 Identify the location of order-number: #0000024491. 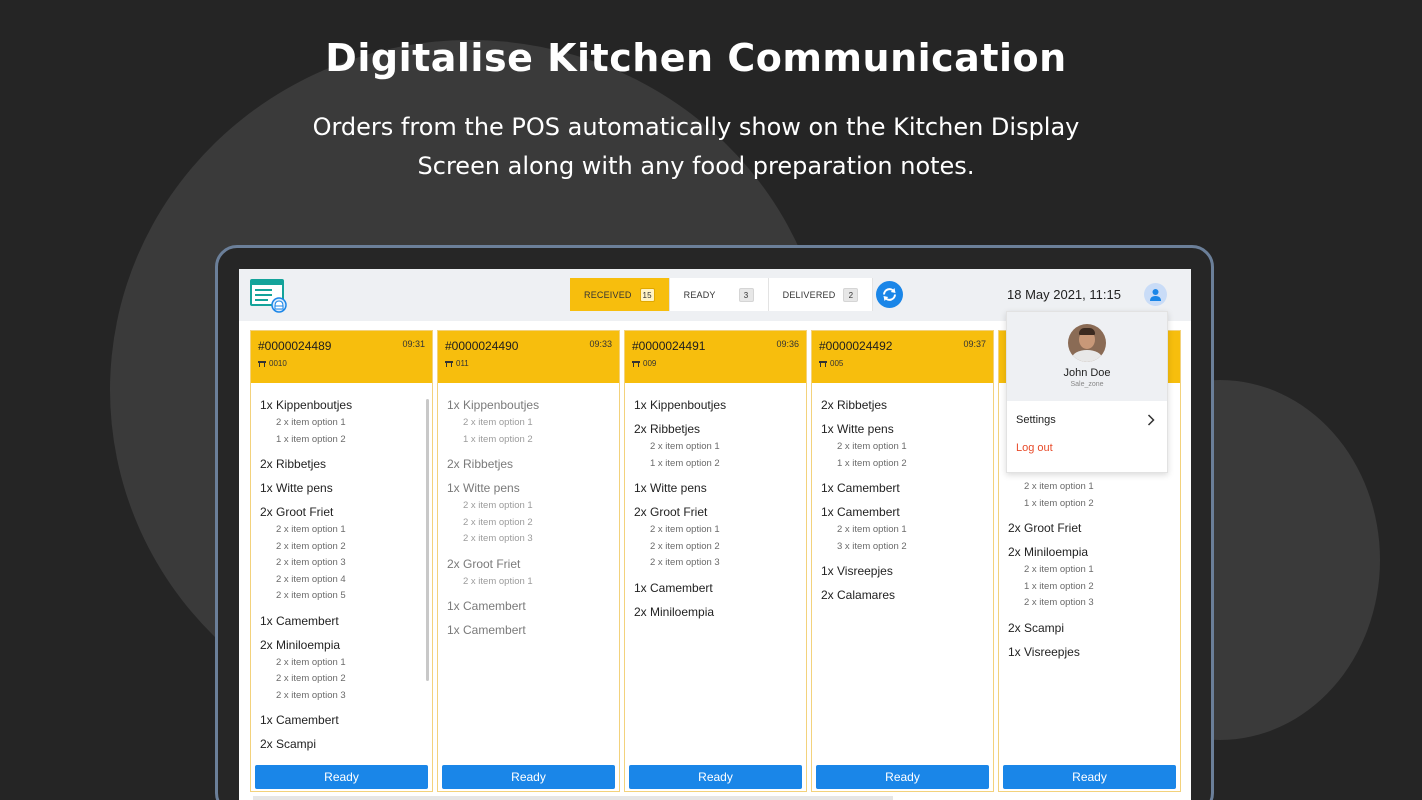
(669, 346).